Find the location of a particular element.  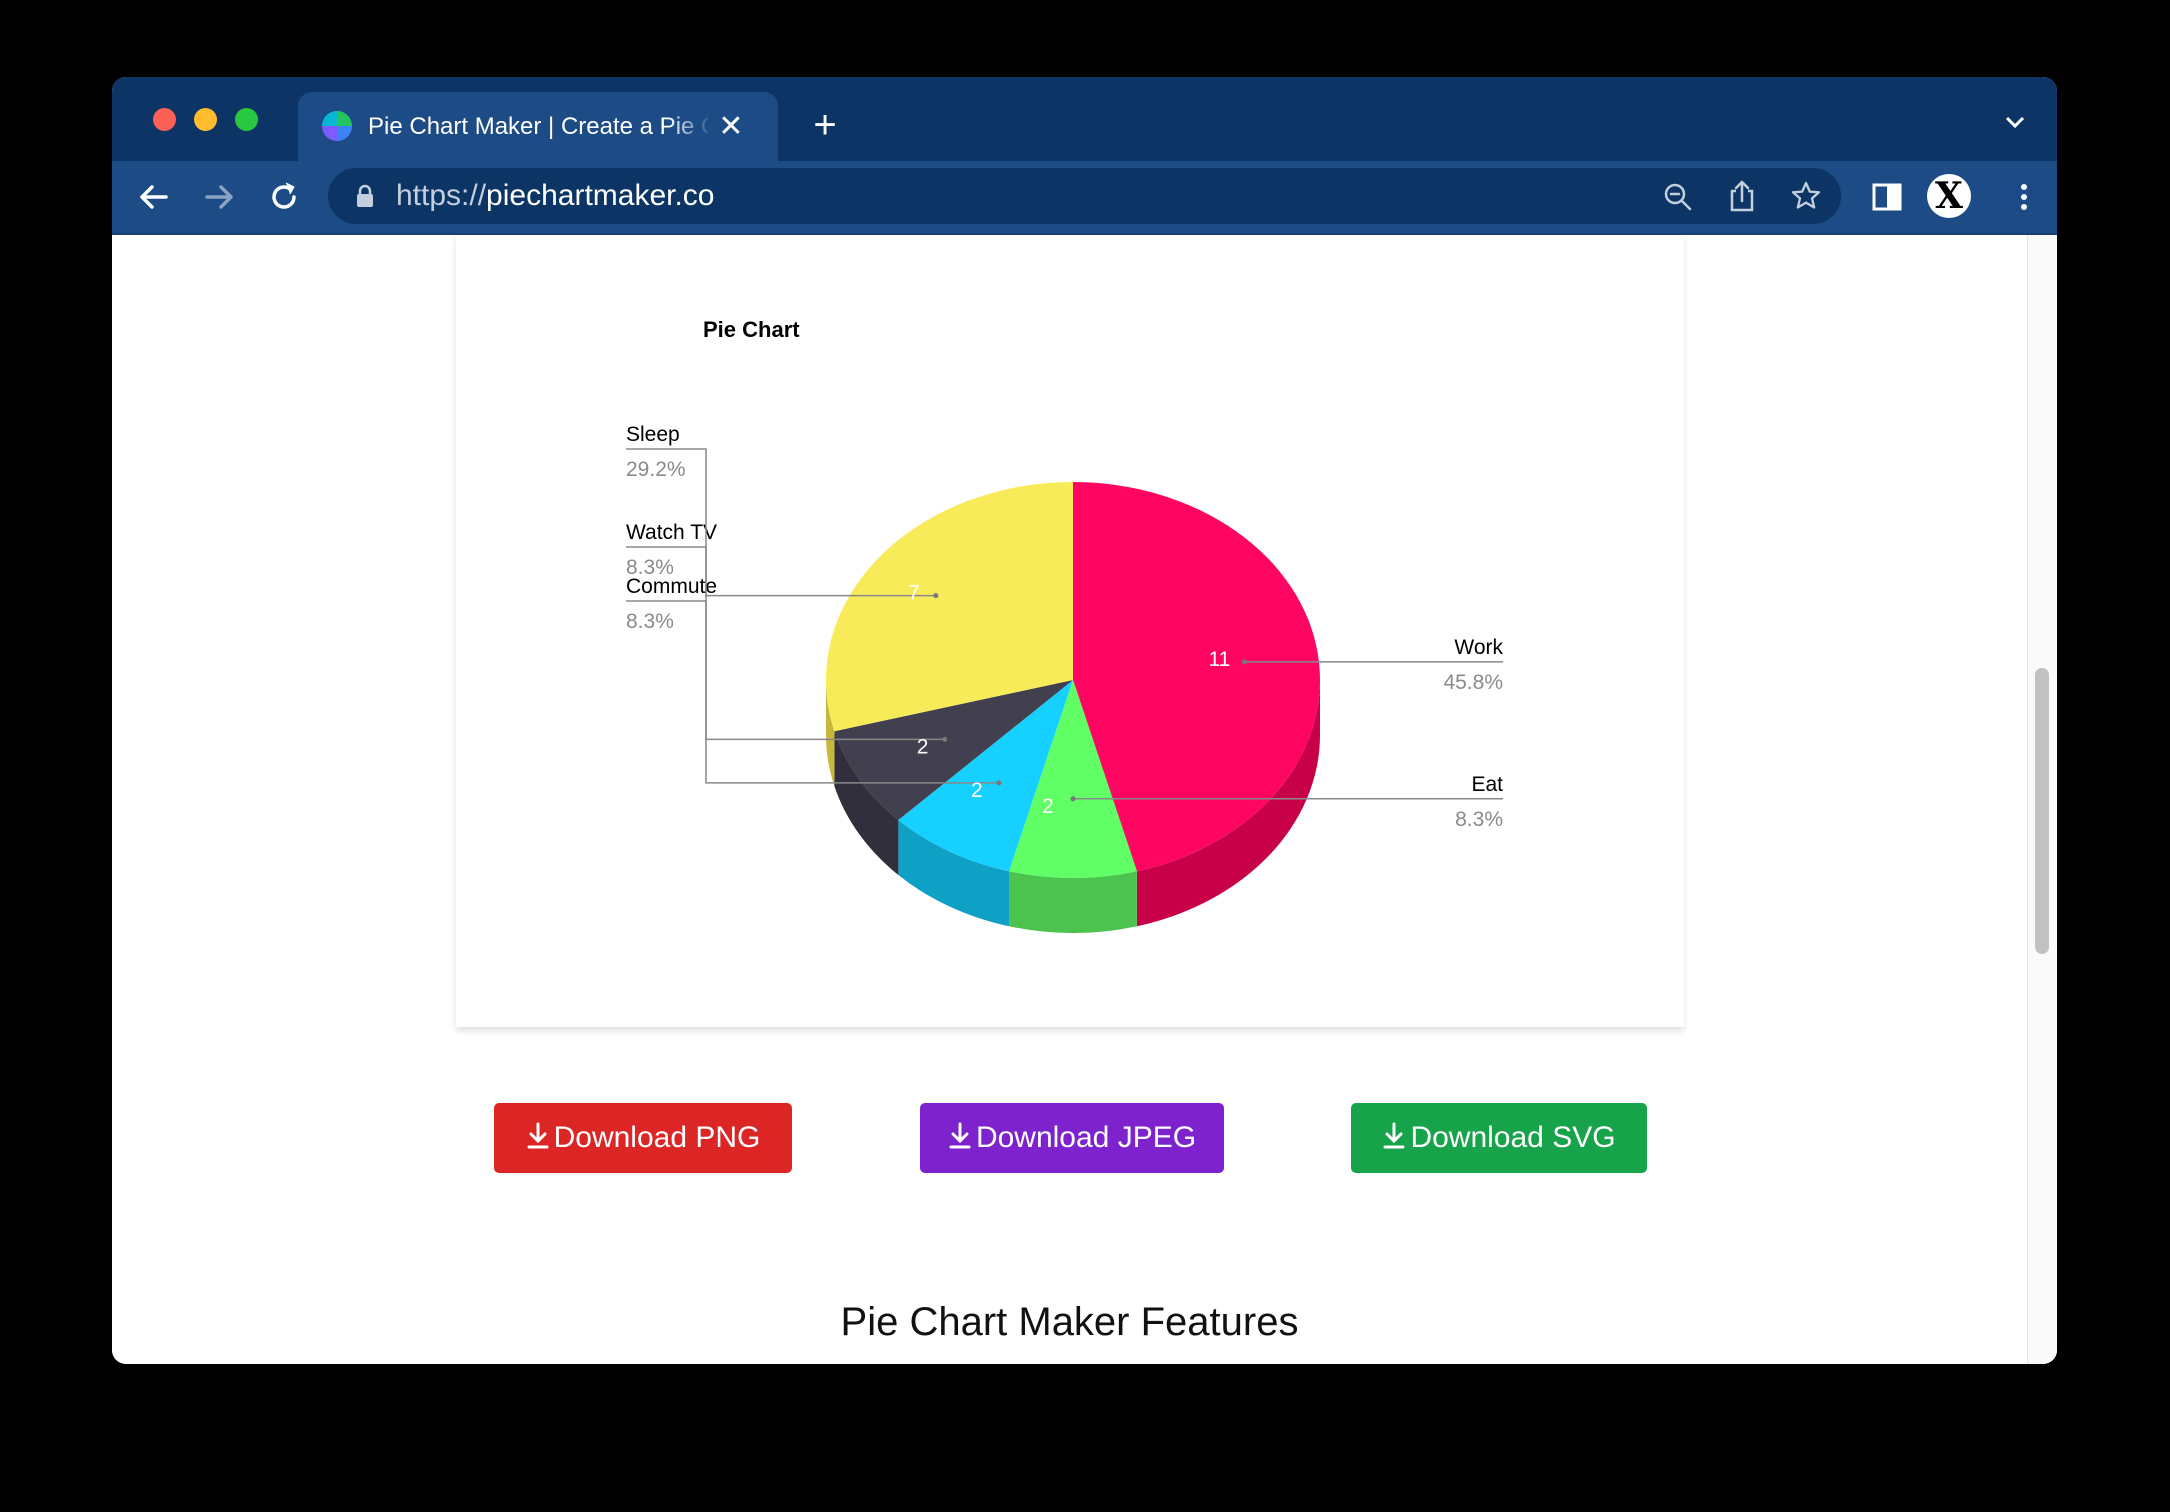

slice-percent: 29.2% is located at coordinates (656, 469).